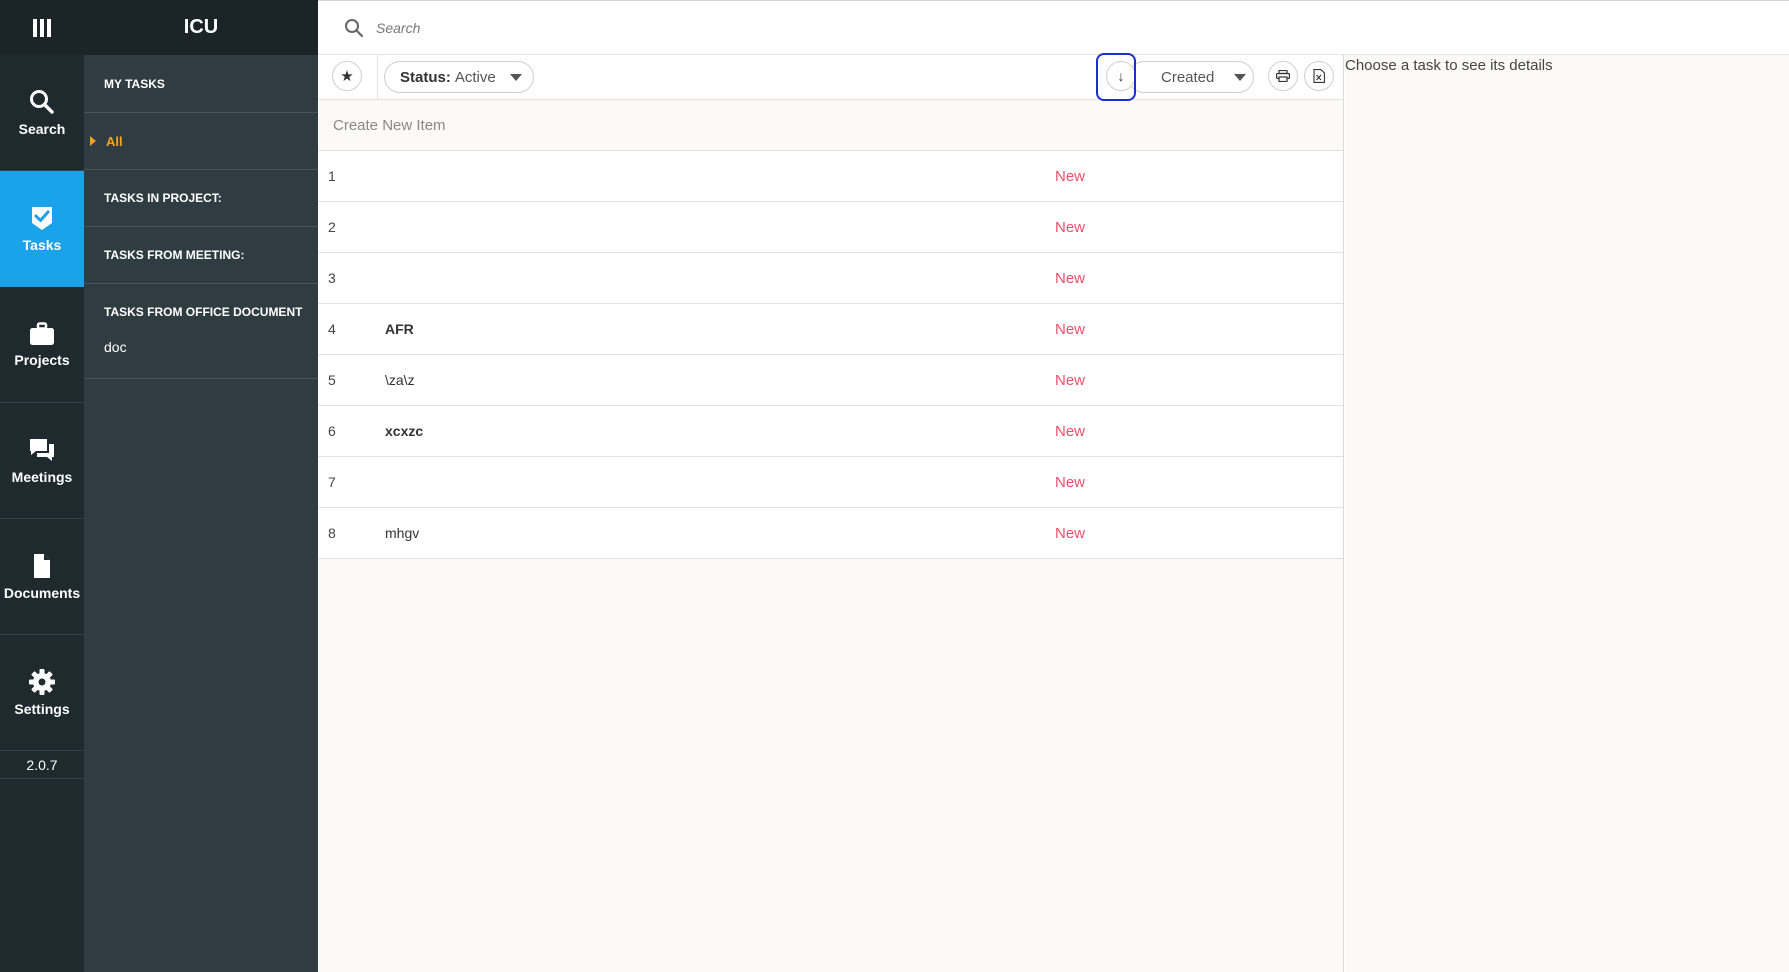 The height and width of the screenshot is (972, 1789). I want to click on sidebar-item-tasks-in-project: TASKS IN PROJECT:, so click(201, 198).